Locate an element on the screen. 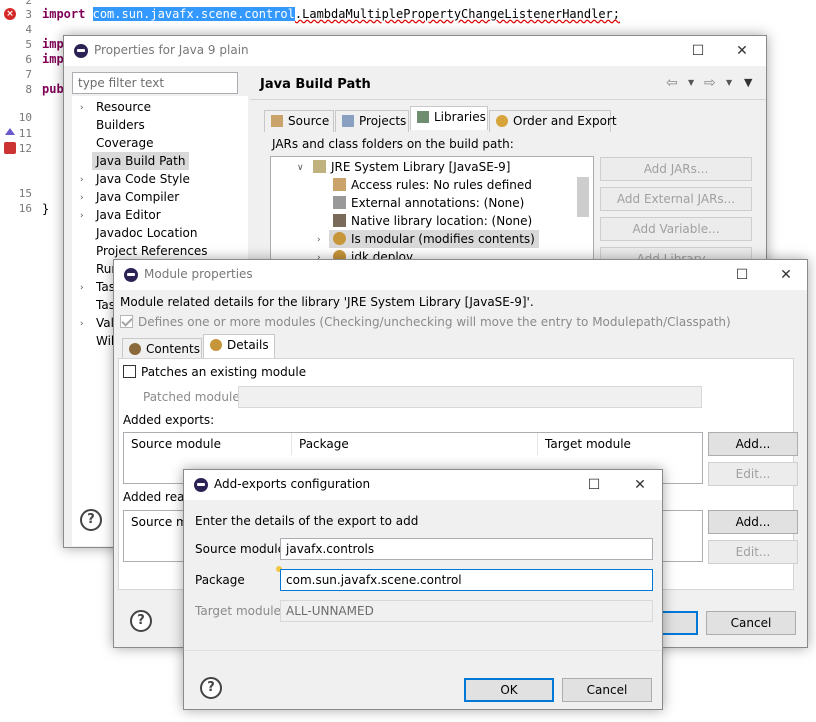 The height and width of the screenshot is (722, 816). column-header: Target module is located at coordinates (620, 444).